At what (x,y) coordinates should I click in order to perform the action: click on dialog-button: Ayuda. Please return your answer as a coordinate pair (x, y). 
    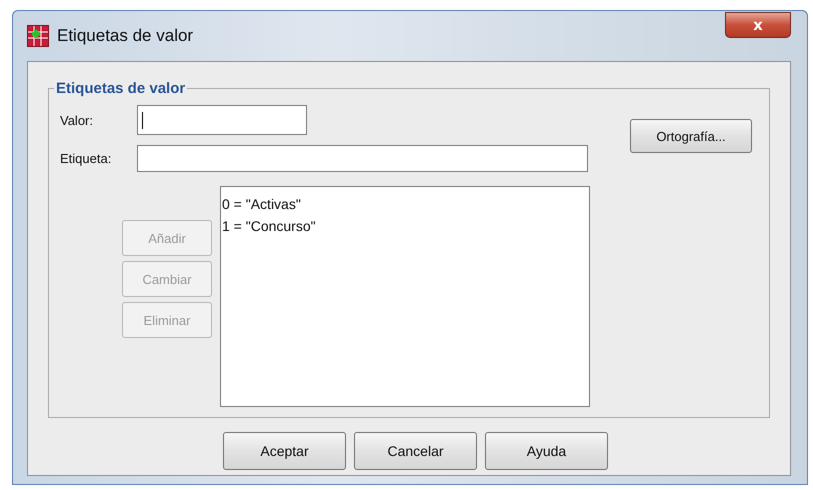
    Looking at the image, I should click on (546, 451).